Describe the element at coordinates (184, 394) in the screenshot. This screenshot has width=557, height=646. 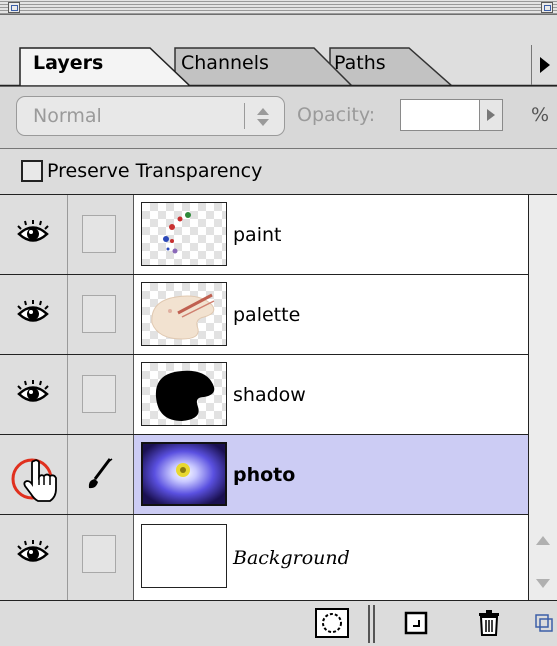
I see `shadow-thumbnail` at that location.